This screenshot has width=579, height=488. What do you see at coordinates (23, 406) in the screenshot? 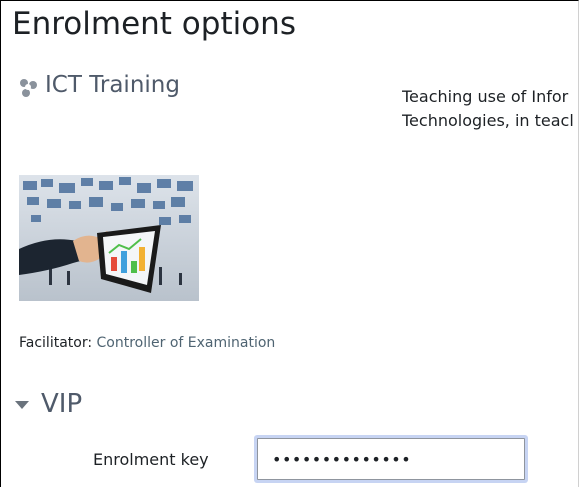
I see `caret-down-icon` at bounding box center [23, 406].